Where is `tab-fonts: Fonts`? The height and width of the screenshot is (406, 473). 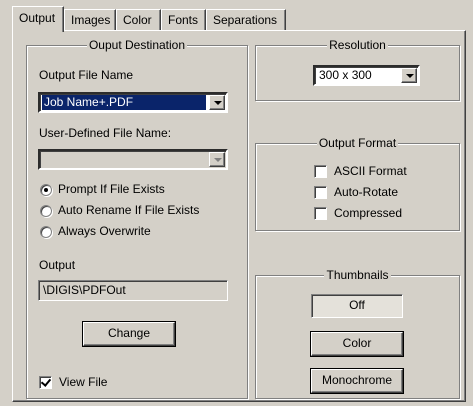 tab-fonts: Fonts is located at coordinates (183, 20).